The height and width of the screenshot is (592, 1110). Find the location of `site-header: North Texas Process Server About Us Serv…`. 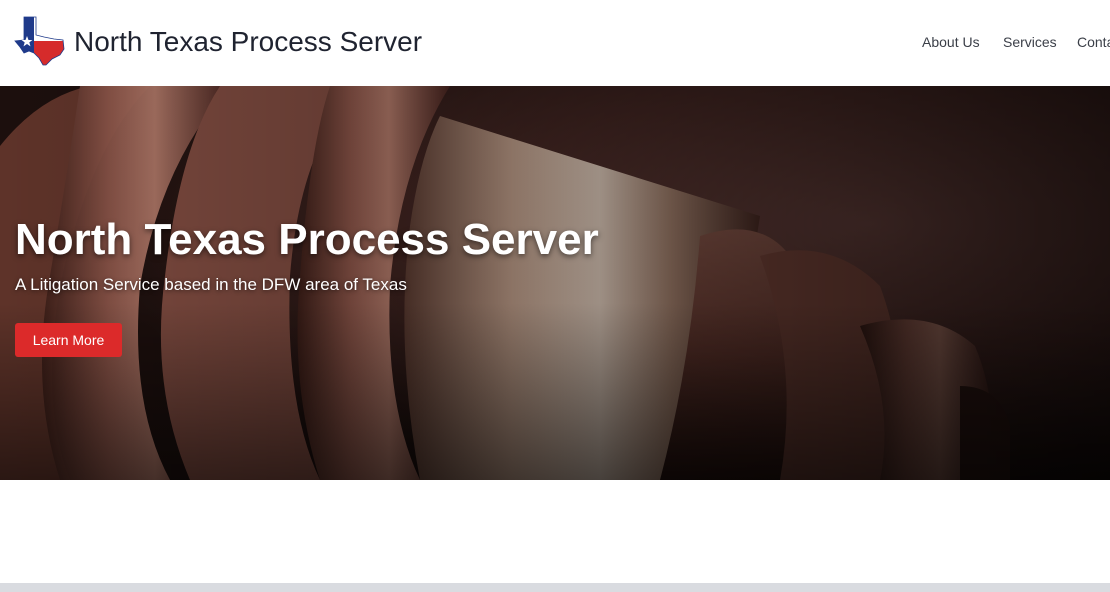

site-header: North Texas Process Server About Us Serv… is located at coordinates (555, 43).